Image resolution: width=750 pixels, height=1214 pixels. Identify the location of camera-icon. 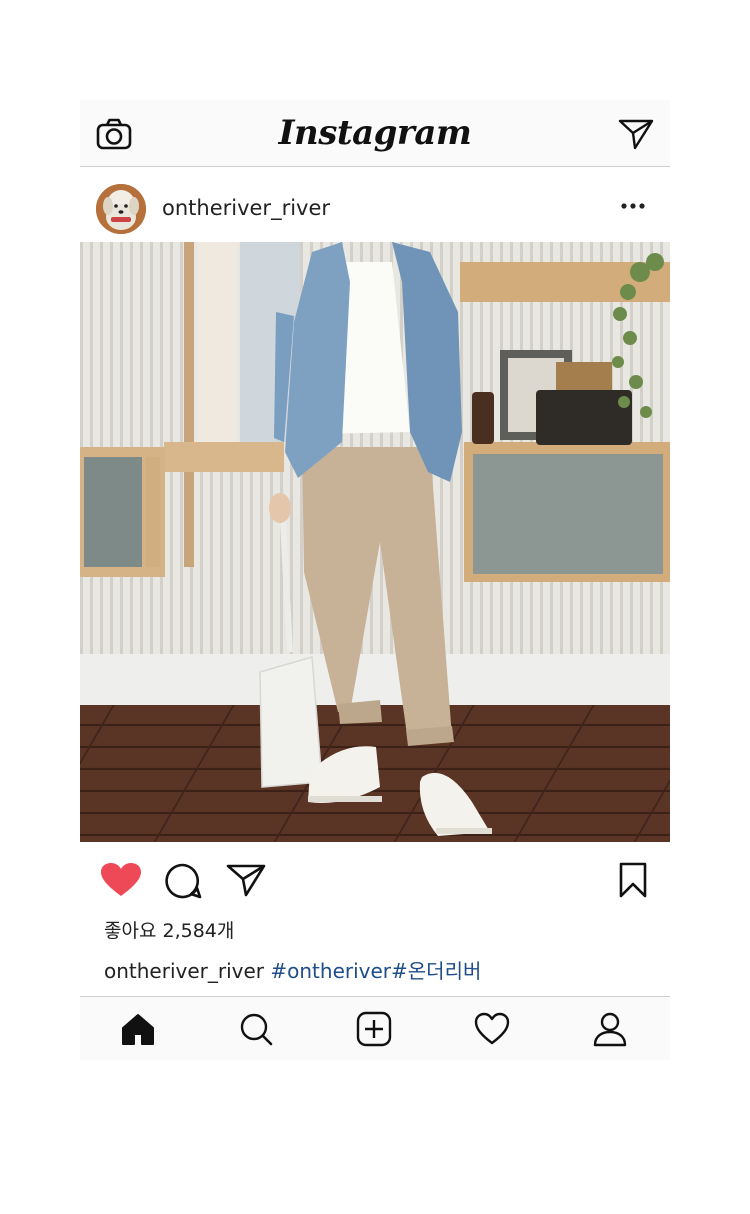
(114, 134).